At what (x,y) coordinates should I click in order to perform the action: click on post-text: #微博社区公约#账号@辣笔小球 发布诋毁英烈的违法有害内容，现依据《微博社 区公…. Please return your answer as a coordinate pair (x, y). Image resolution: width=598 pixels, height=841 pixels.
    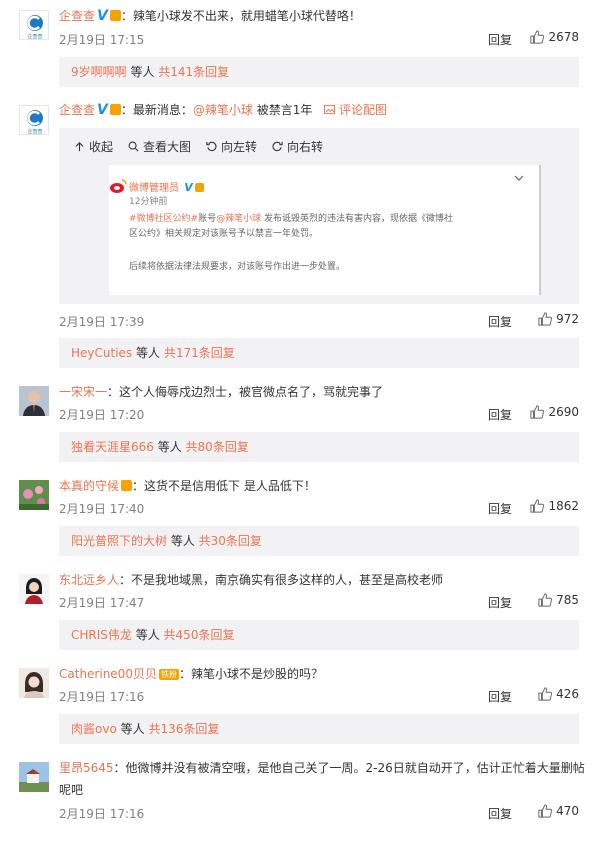
    Looking at the image, I should click on (291, 226).